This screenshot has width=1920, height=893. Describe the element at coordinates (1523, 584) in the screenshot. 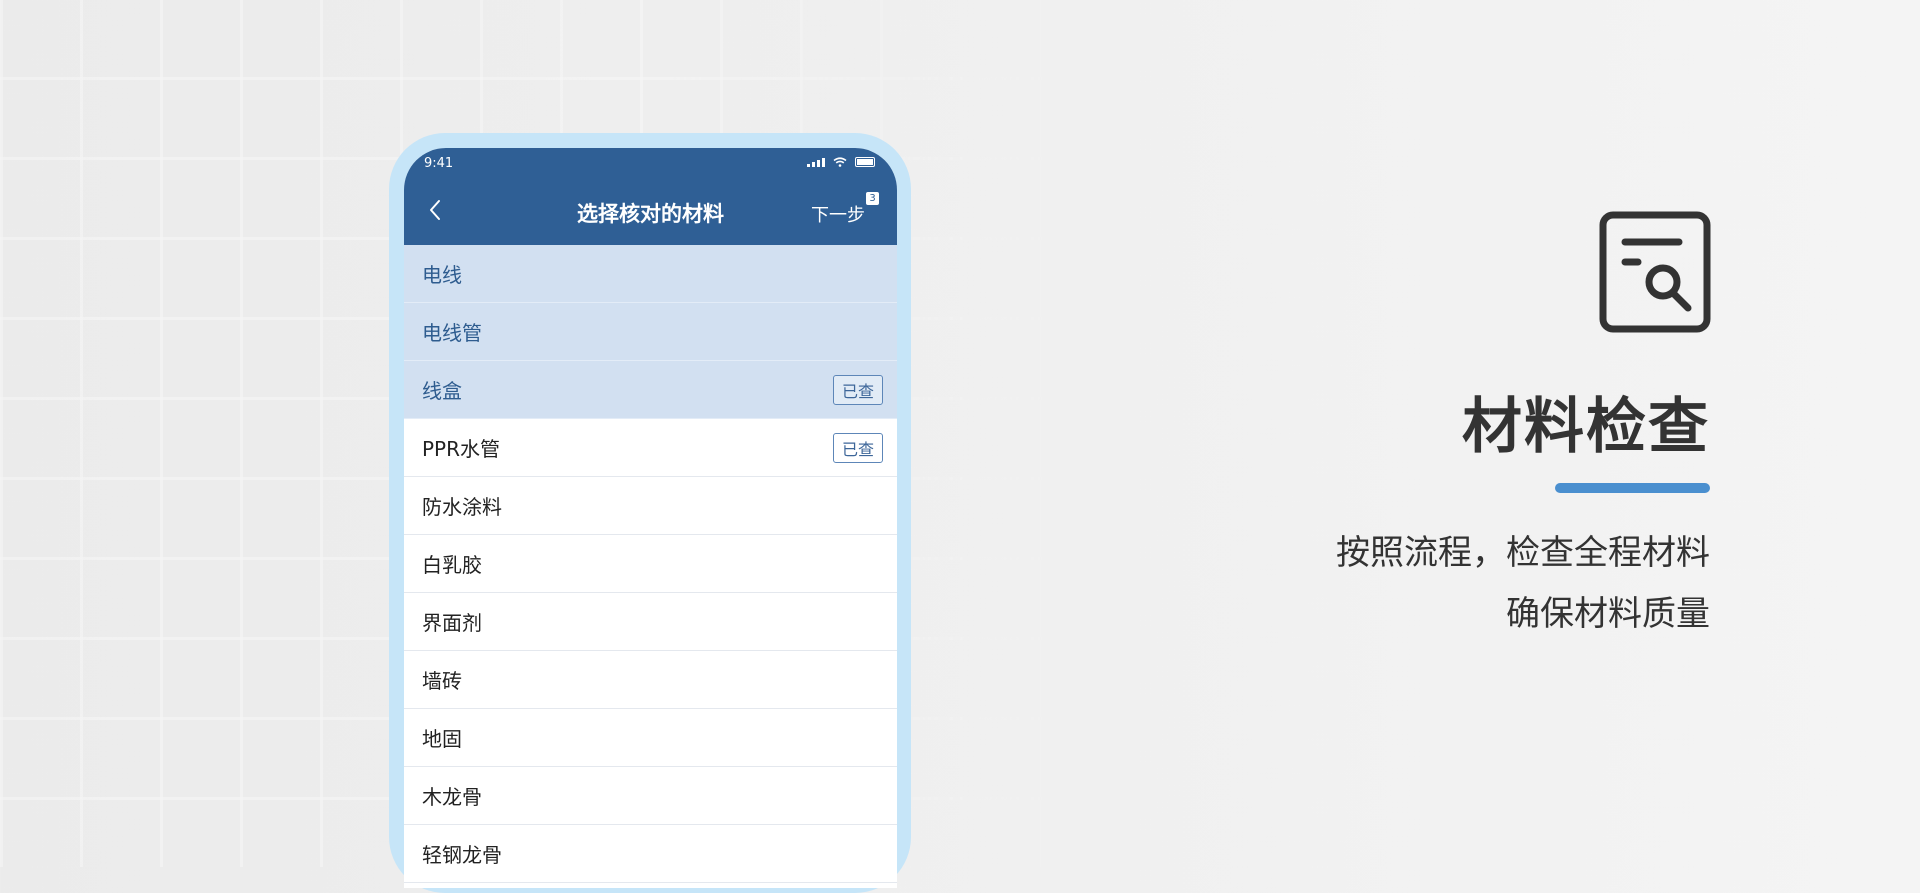

I see `feature-subtitle: 按照流程，检查全程材料 确保材料质量` at that location.